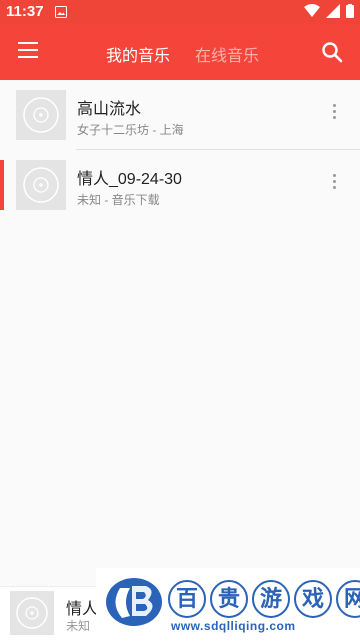  I want to click on search-icon, so click(332, 52).